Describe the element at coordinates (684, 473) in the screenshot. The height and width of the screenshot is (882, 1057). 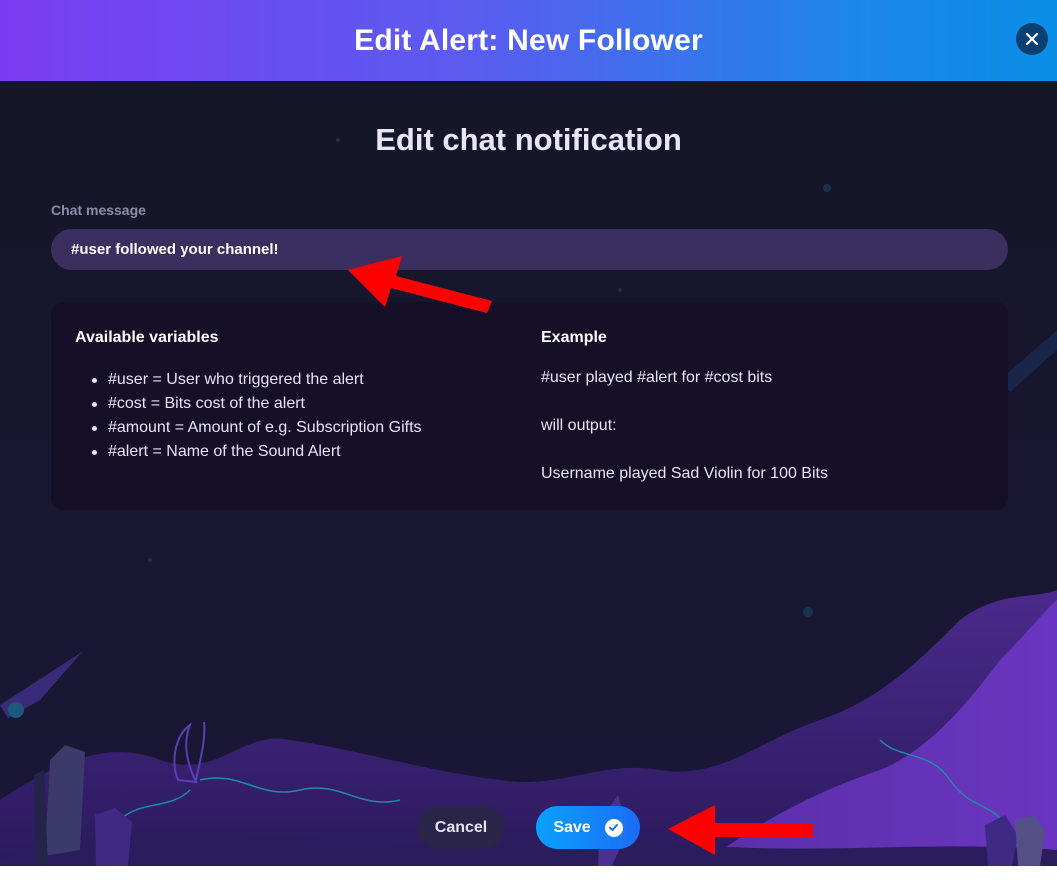
I see `example-output: Username played Sad Violin for 100 Bits` at that location.